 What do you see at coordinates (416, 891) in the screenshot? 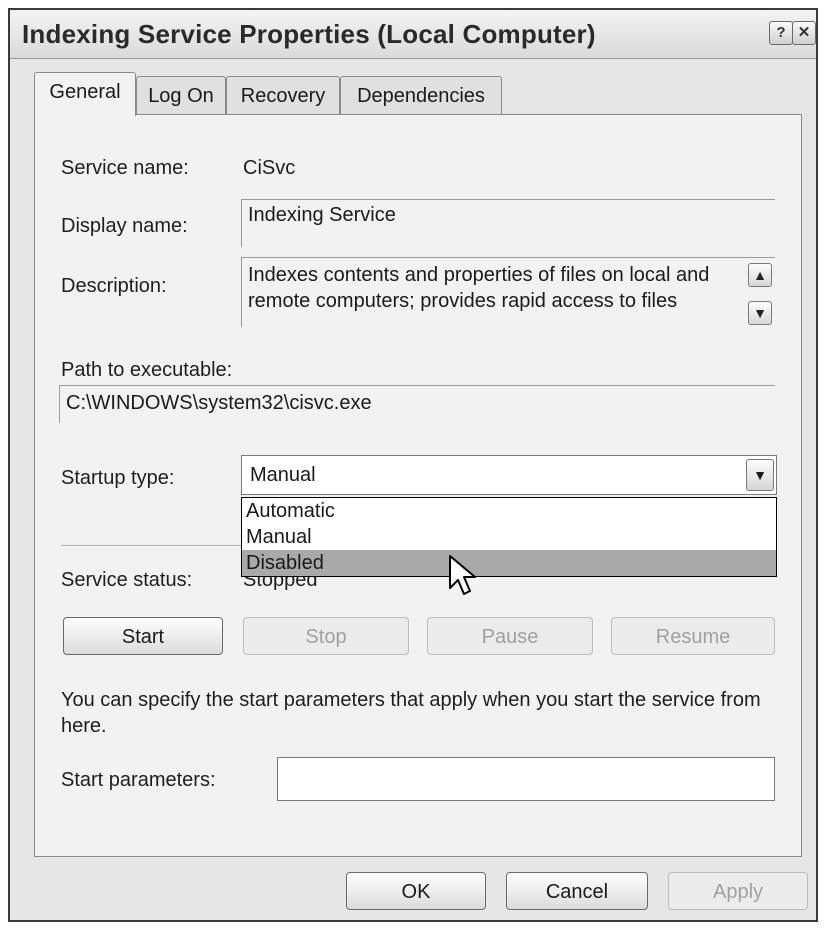
I see `ok-button: OK` at bounding box center [416, 891].